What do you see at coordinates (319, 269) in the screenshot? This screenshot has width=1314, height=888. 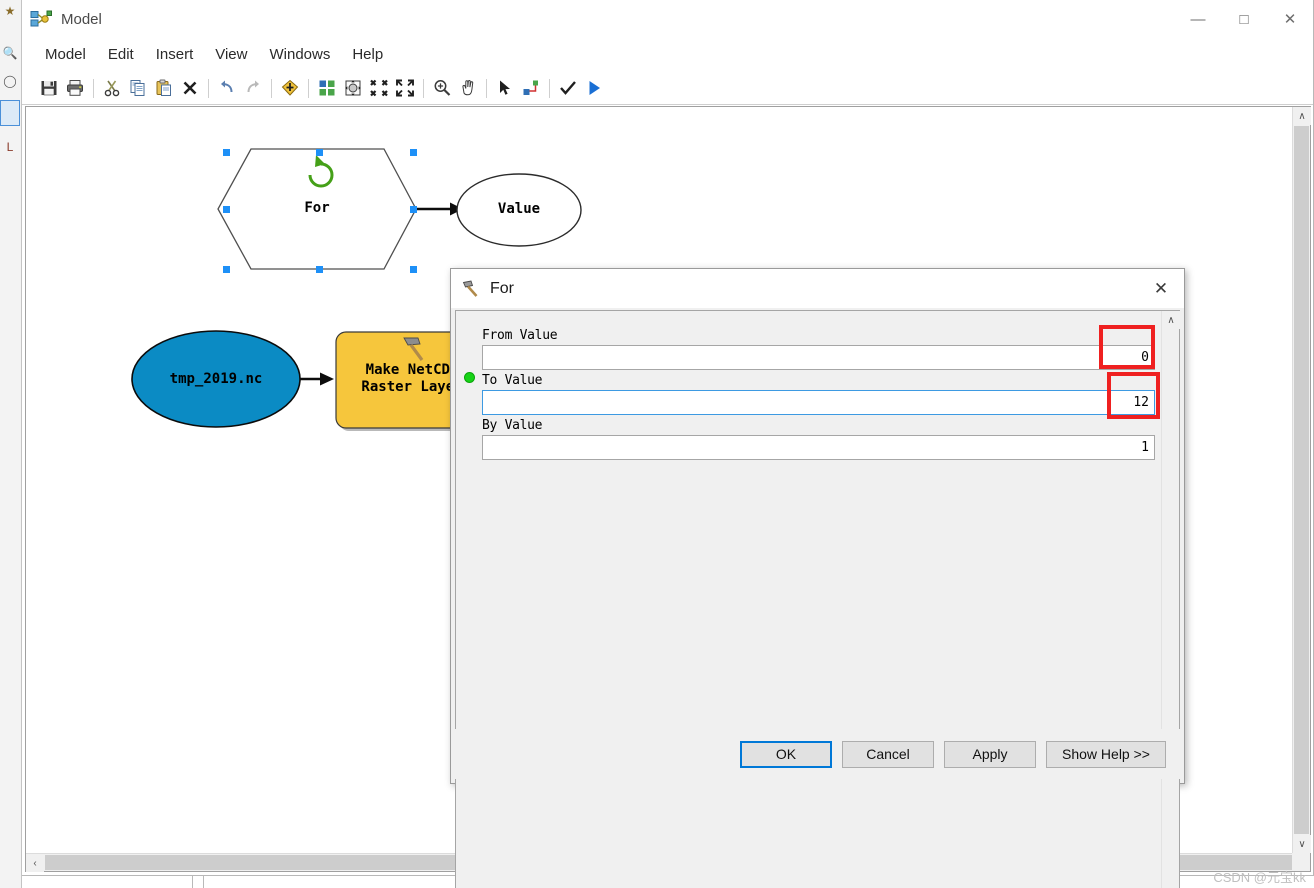 I see `selection-handle-bc` at bounding box center [319, 269].